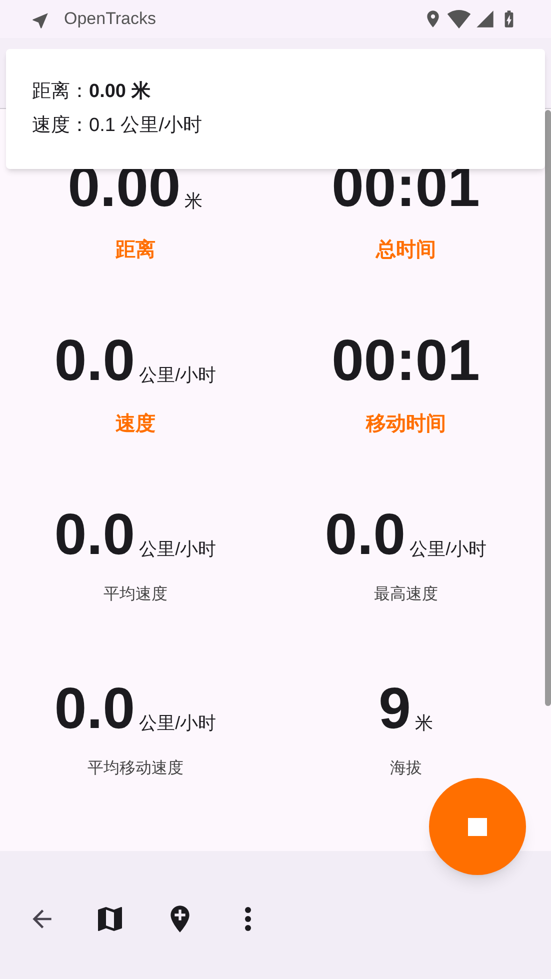  Describe the element at coordinates (135, 768) in the screenshot. I see `stat-label: 平均移动速度` at that location.